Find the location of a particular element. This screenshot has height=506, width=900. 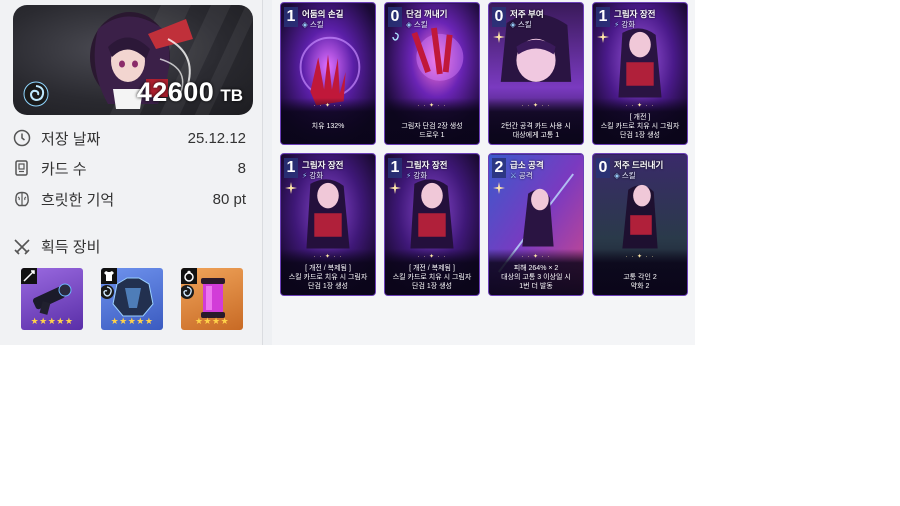

card-desc-line: 대상에게 고통 1 is located at coordinates (536, 135).